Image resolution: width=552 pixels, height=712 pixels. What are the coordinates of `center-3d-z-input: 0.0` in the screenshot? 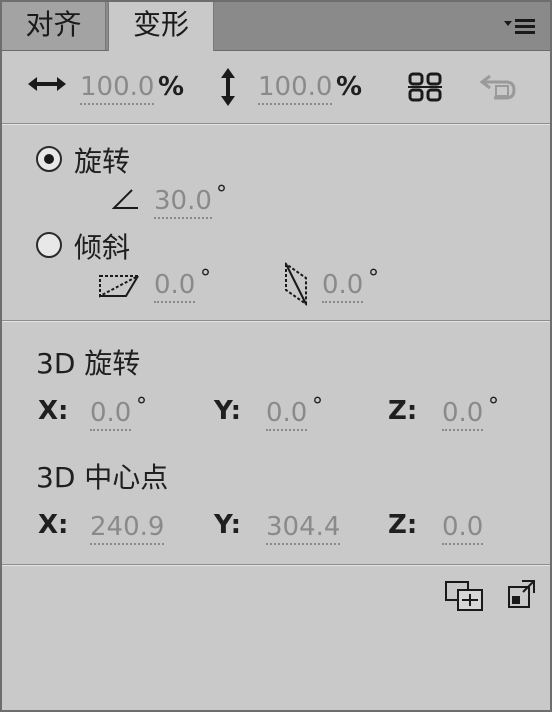 It's located at (463, 528).